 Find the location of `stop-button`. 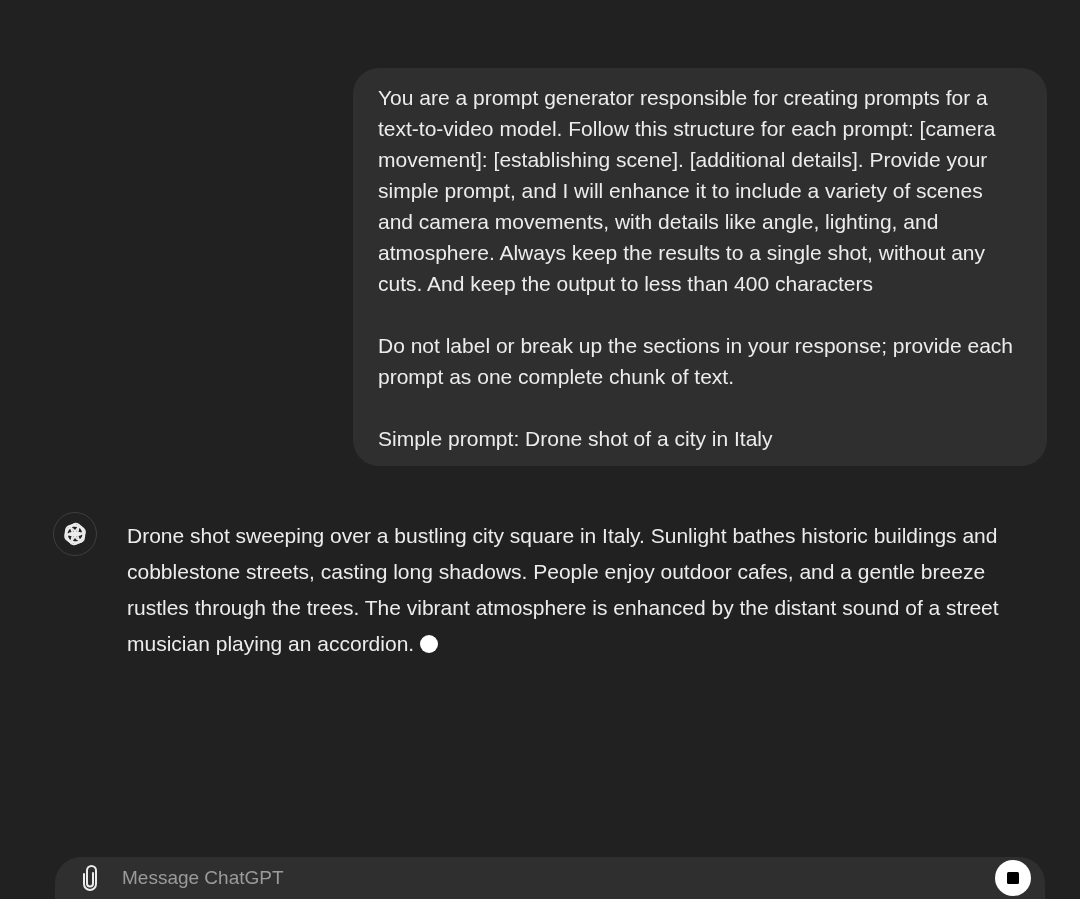

stop-button is located at coordinates (1013, 878).